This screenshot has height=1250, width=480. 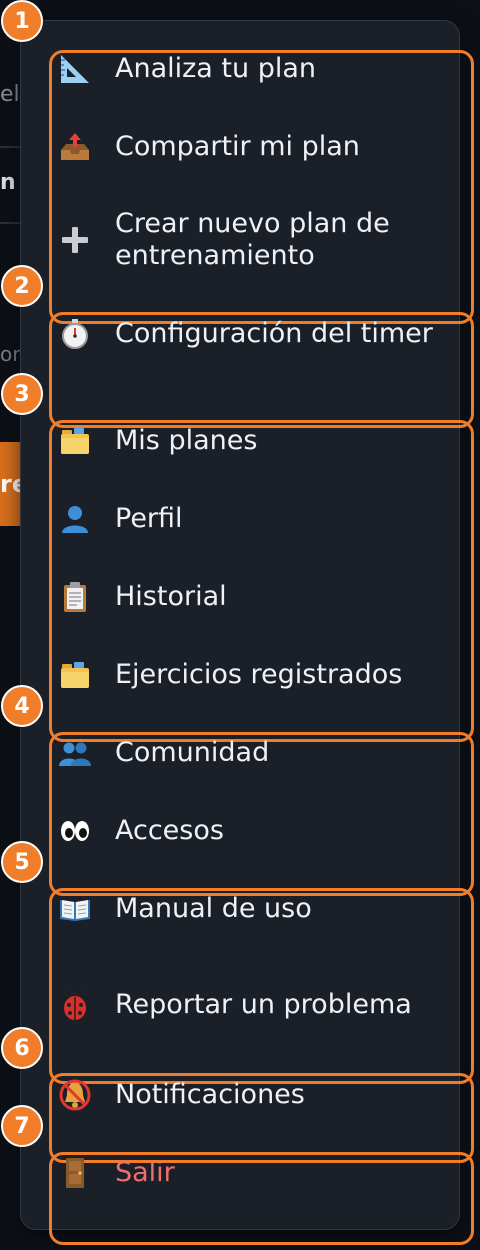 I want to click on section-number-badge: 4, so click(x=22, y=706).